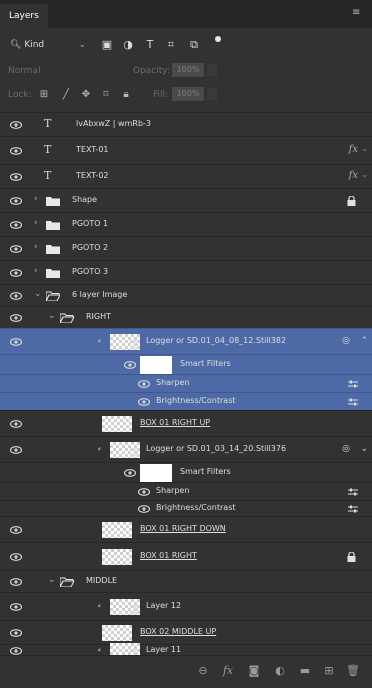 Image resolution: width=372 pixels, height=688 pixels. What do you see at coordinates (186, 224) in the screenshot?
I see `layer-row: › PGOTO 1` at bounding box center [186, 224].